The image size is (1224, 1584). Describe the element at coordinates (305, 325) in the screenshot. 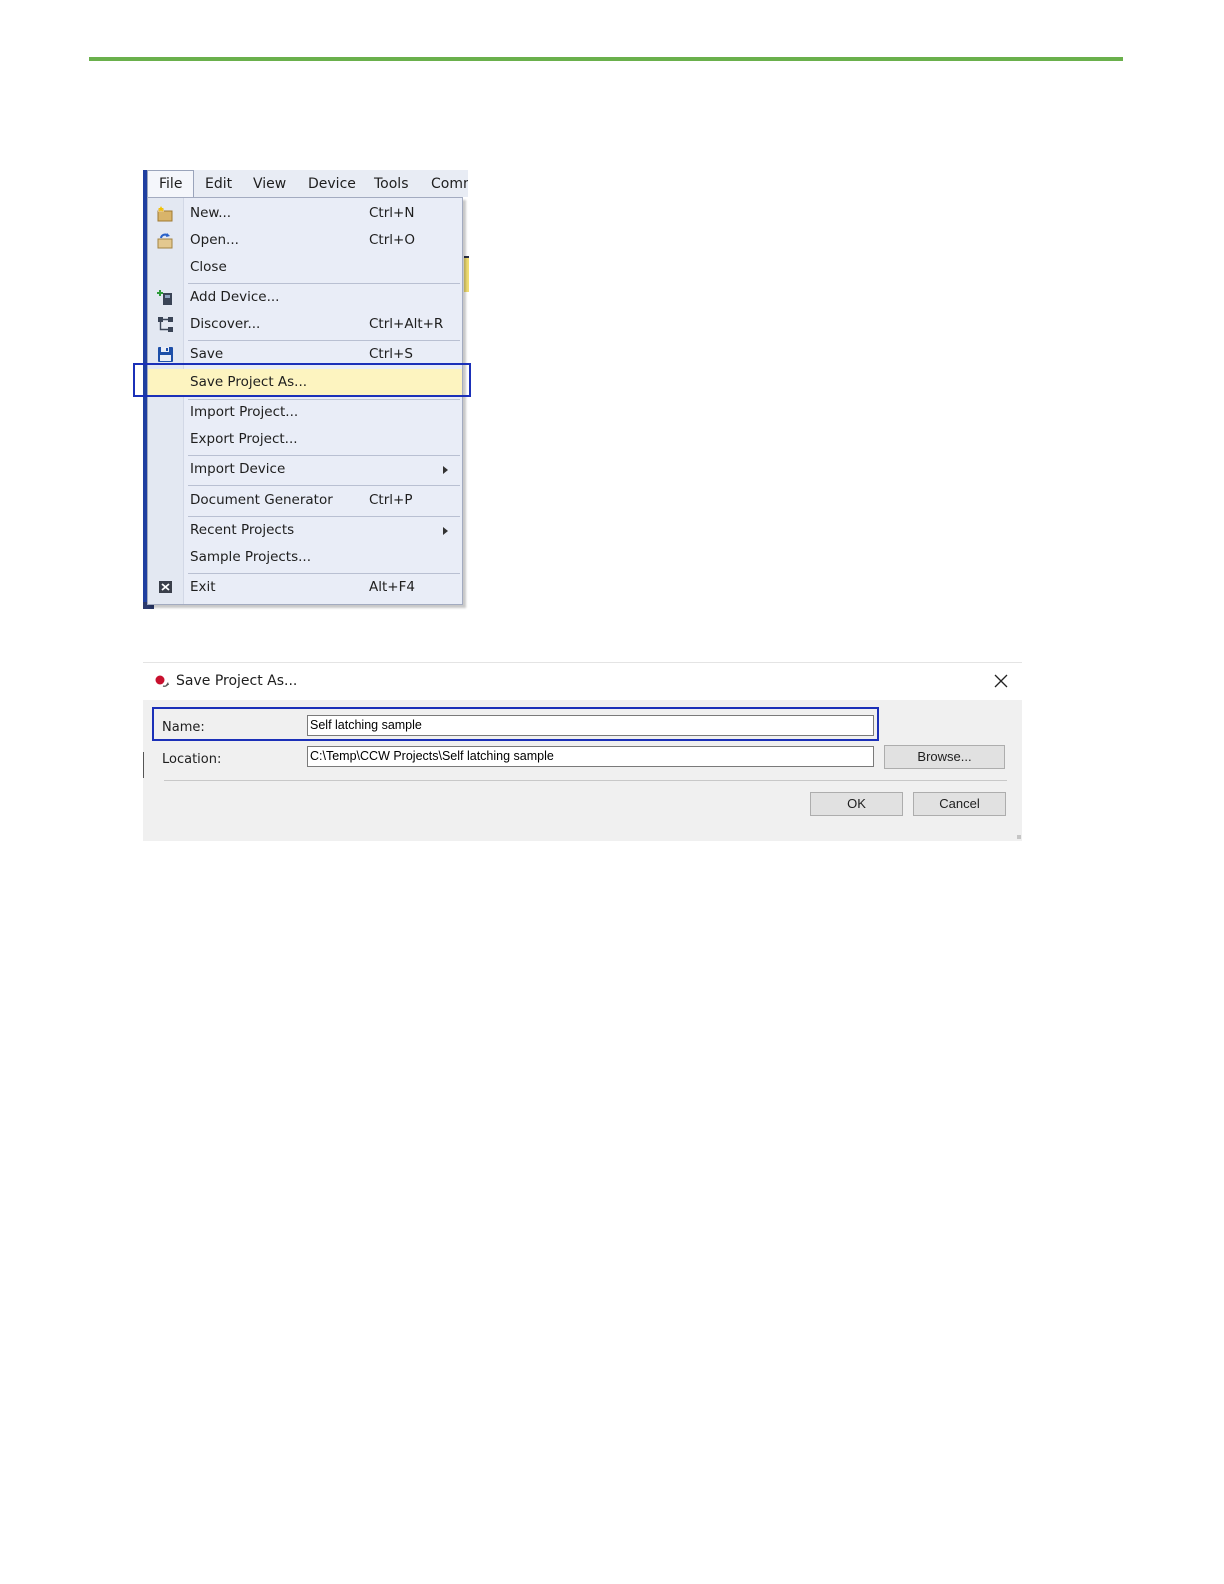

I see `menu-item-discover: Discover... Ctrl+Alt+R` at that location.